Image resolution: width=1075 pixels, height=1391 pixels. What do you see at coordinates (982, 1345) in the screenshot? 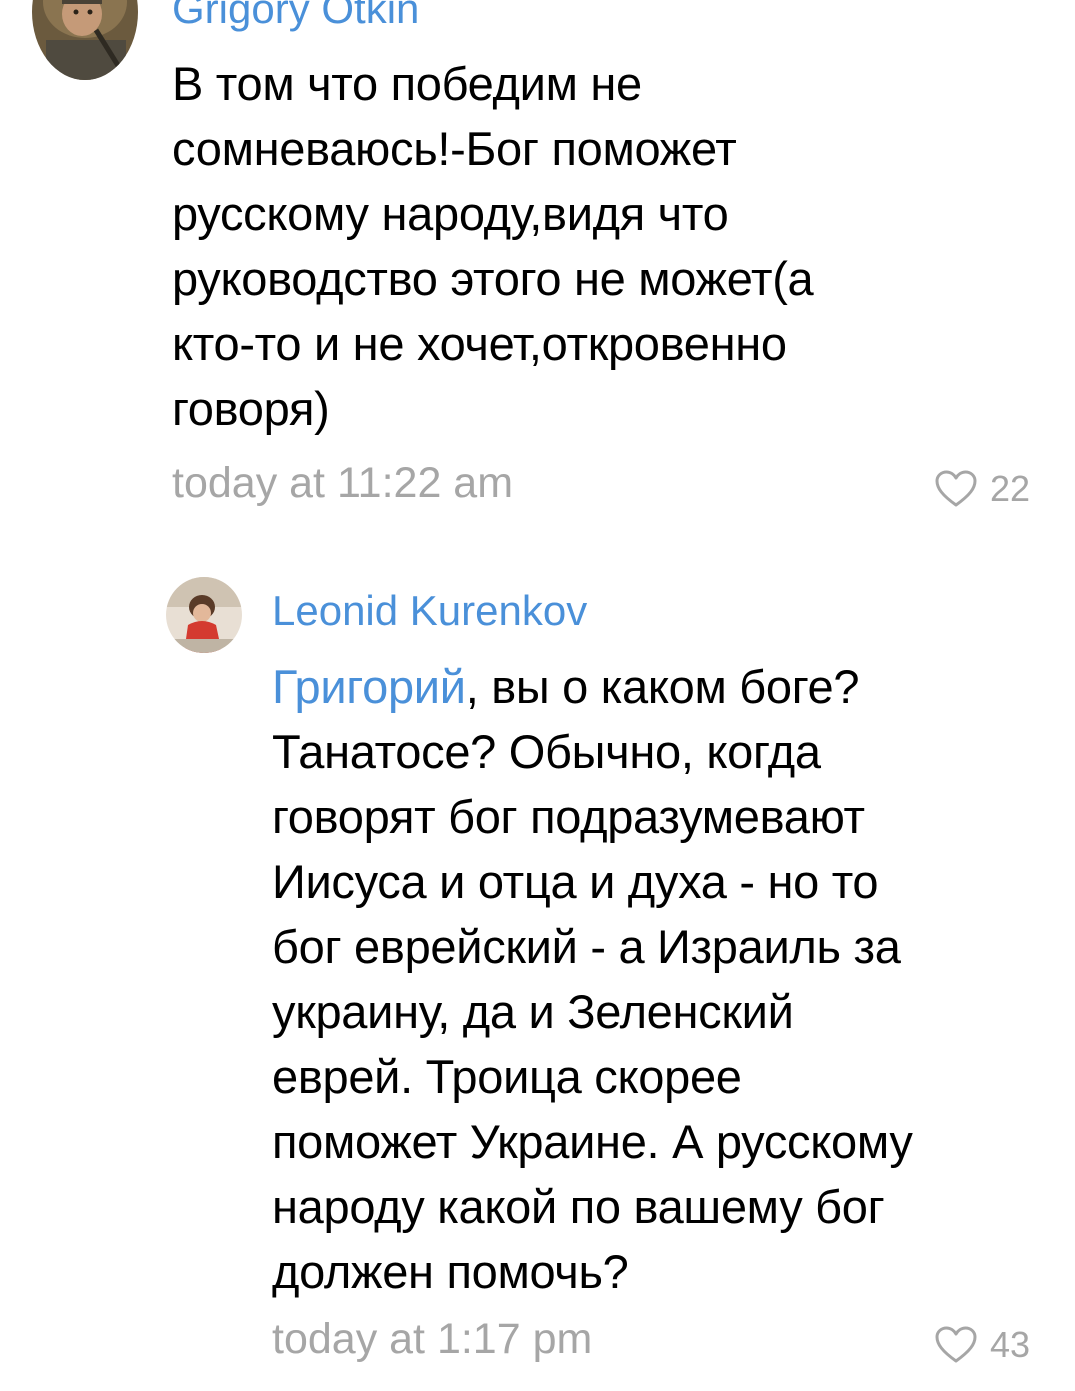
I see `like-button: 43` at bounding box center [982, 1345].